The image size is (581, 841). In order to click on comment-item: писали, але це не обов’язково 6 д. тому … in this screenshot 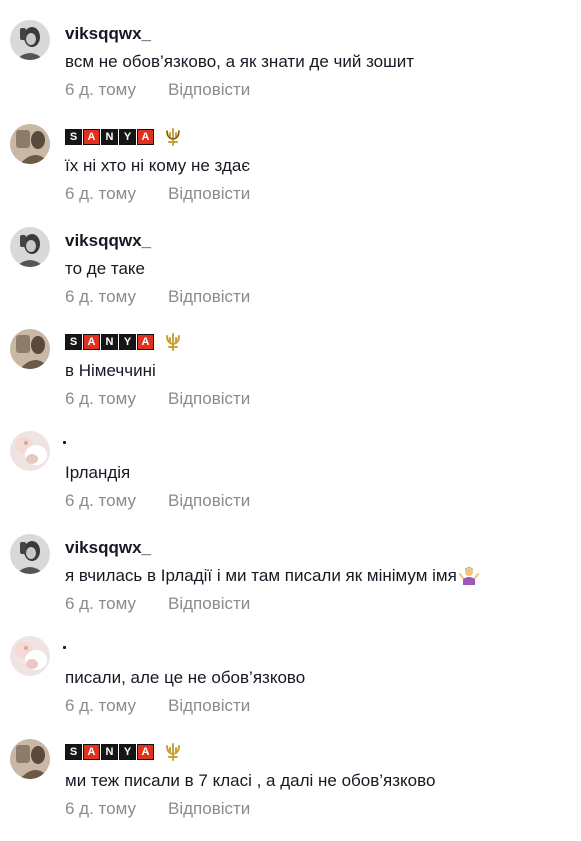, I will do `click(290, 687)`.